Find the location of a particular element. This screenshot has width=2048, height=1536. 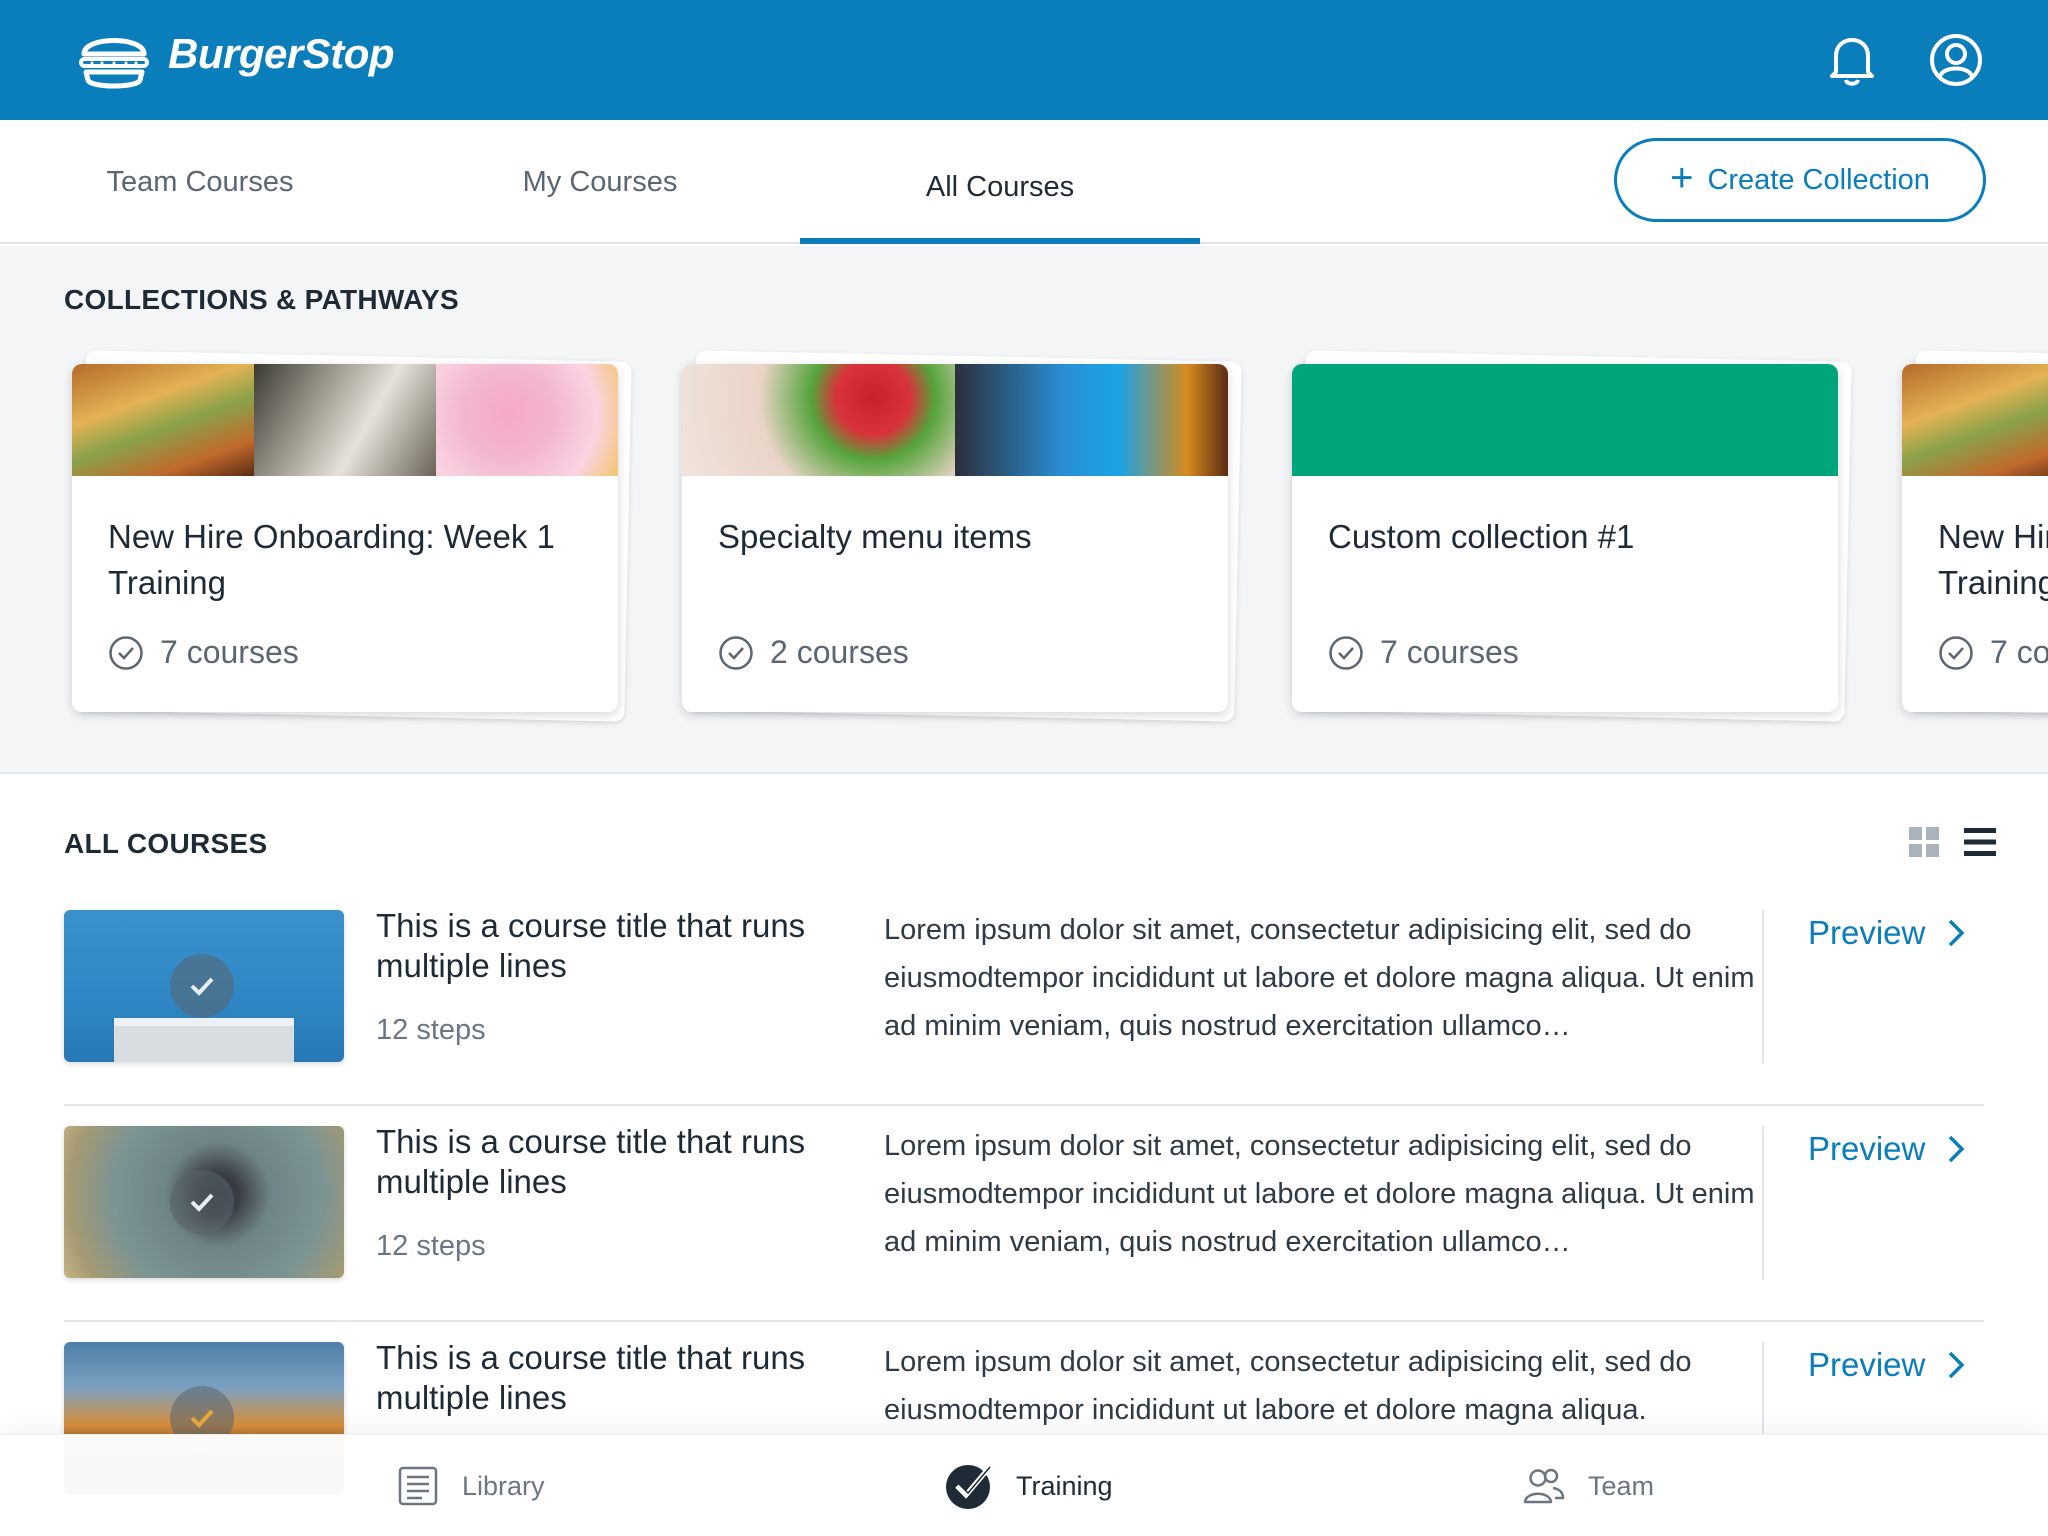

collection-card: Specialty menu items 2 courses is located at coordinates (962, 536).